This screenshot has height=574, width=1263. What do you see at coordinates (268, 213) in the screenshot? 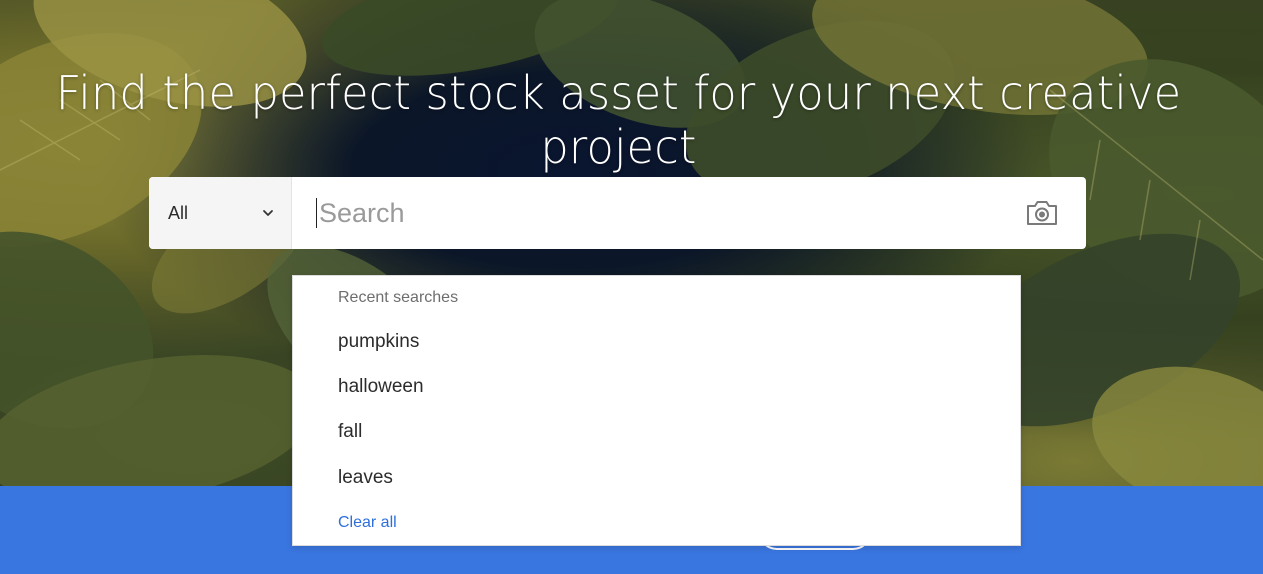
I see `chevron-down-icon` at bounding box center [268, 213].